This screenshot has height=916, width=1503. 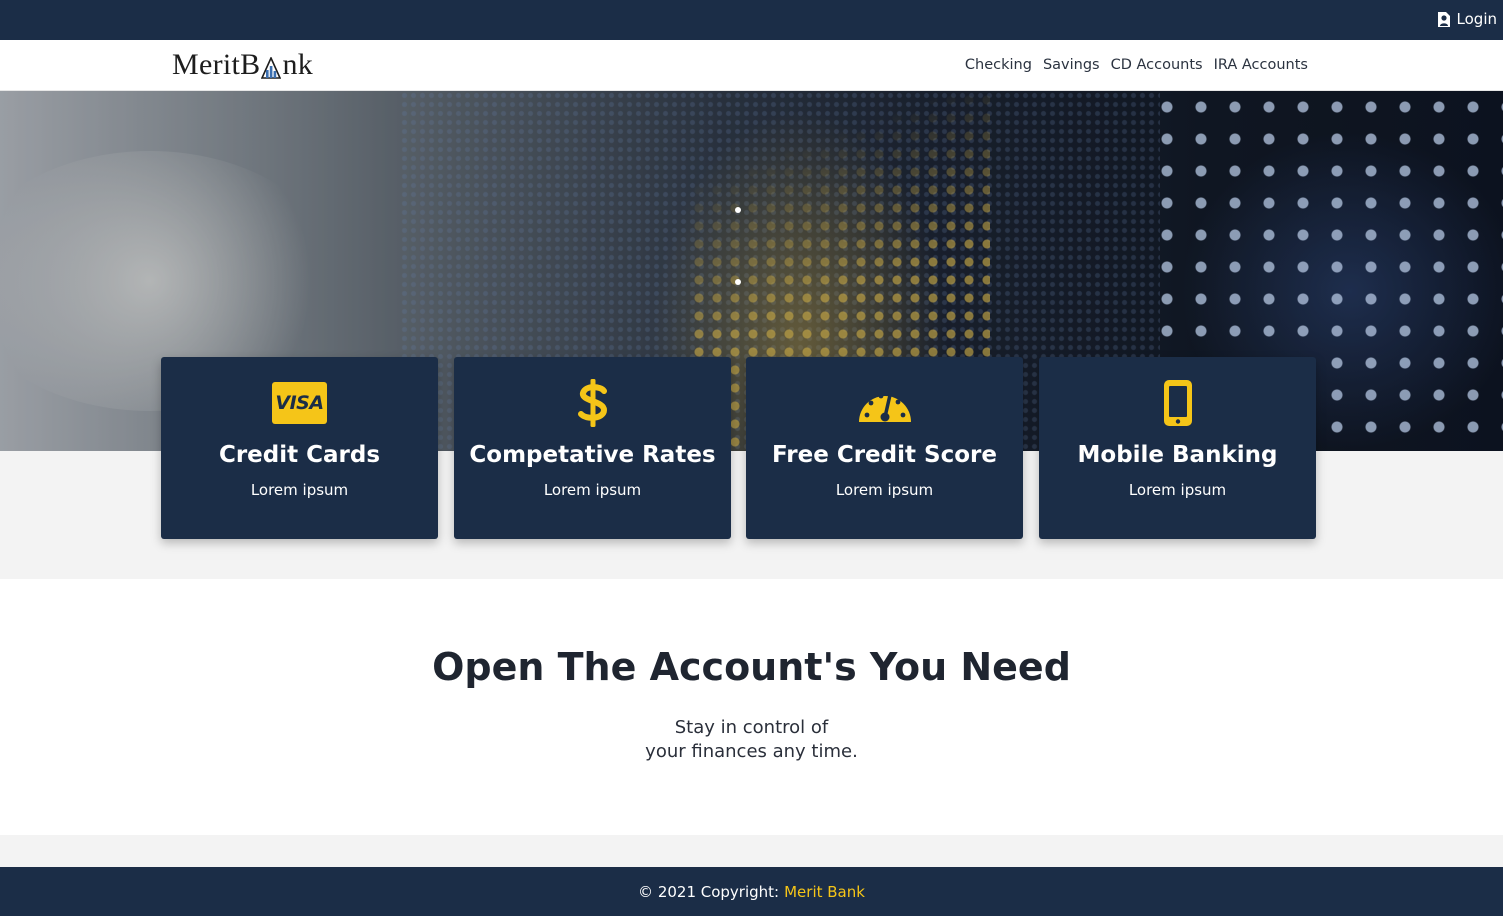 I want to click on feature-card-credit-cards: VISA Credit Cards Lorem ipsum, so click(x=299, y=448).